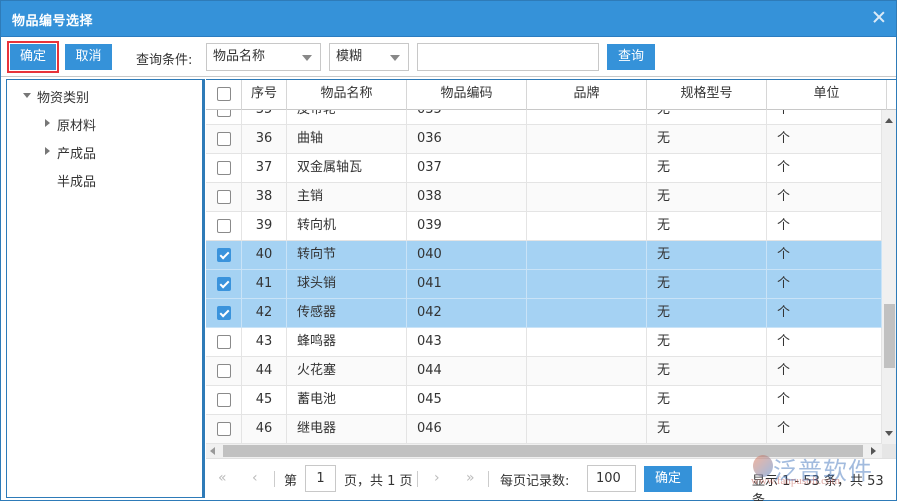  Describe the element at coordinates (347, 197) in the screenshot. I see `cell-item-name: 主销` at that location.